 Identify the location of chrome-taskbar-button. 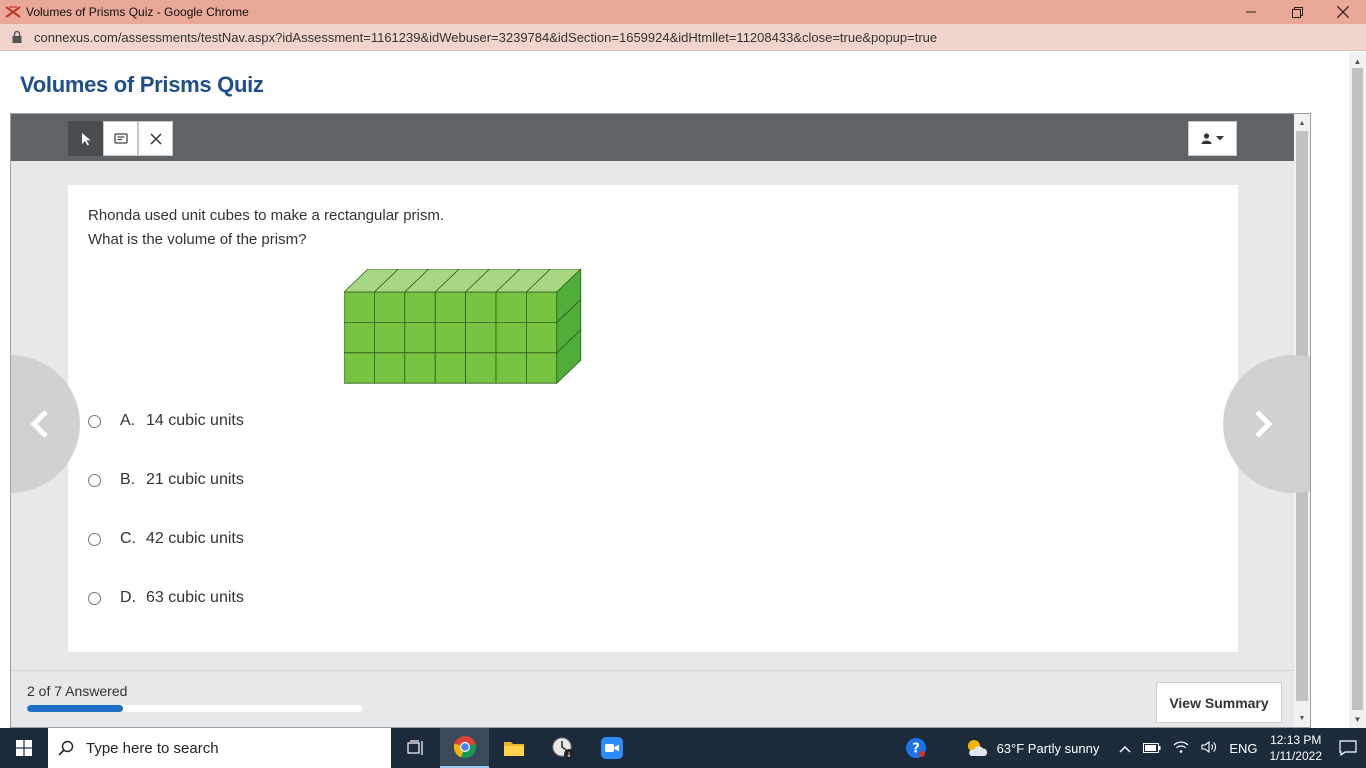
(464, 748).